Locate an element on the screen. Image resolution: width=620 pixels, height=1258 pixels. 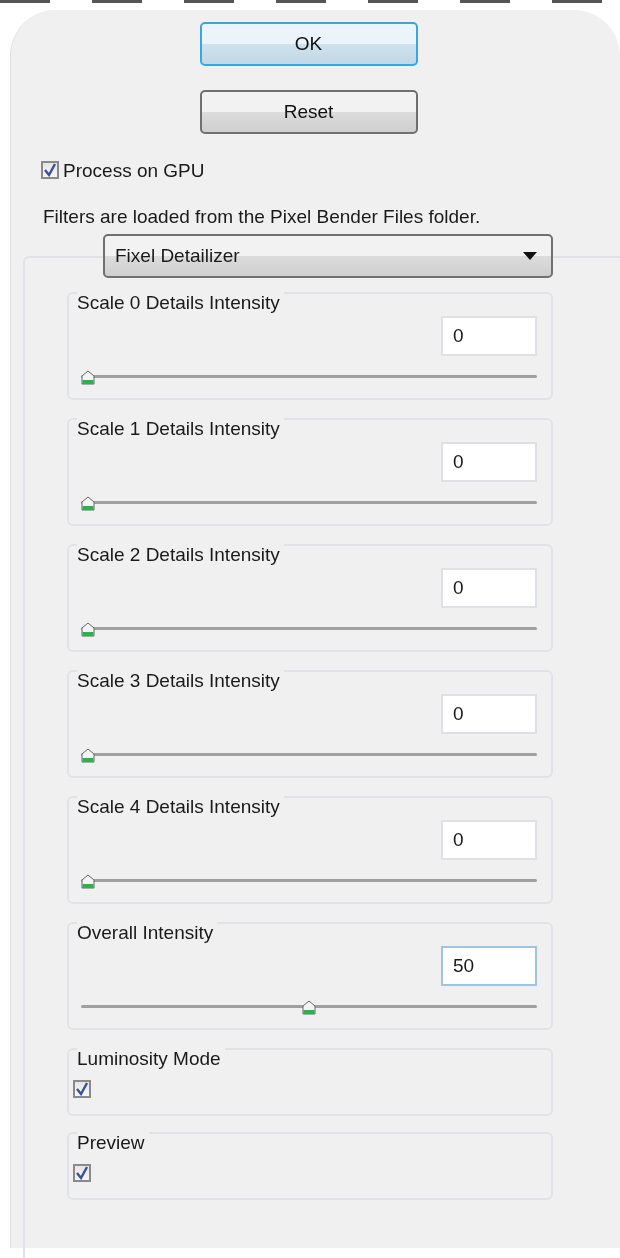
dropdown-arrow-icon is located at coordinates (530, 256).